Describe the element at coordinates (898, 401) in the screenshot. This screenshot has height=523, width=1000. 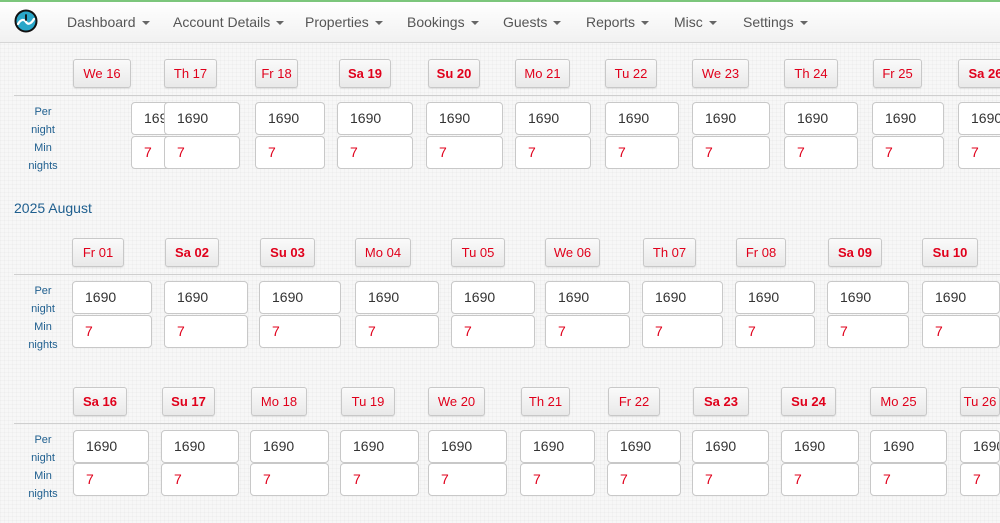
I see `day-button: Mo 25` at that location.